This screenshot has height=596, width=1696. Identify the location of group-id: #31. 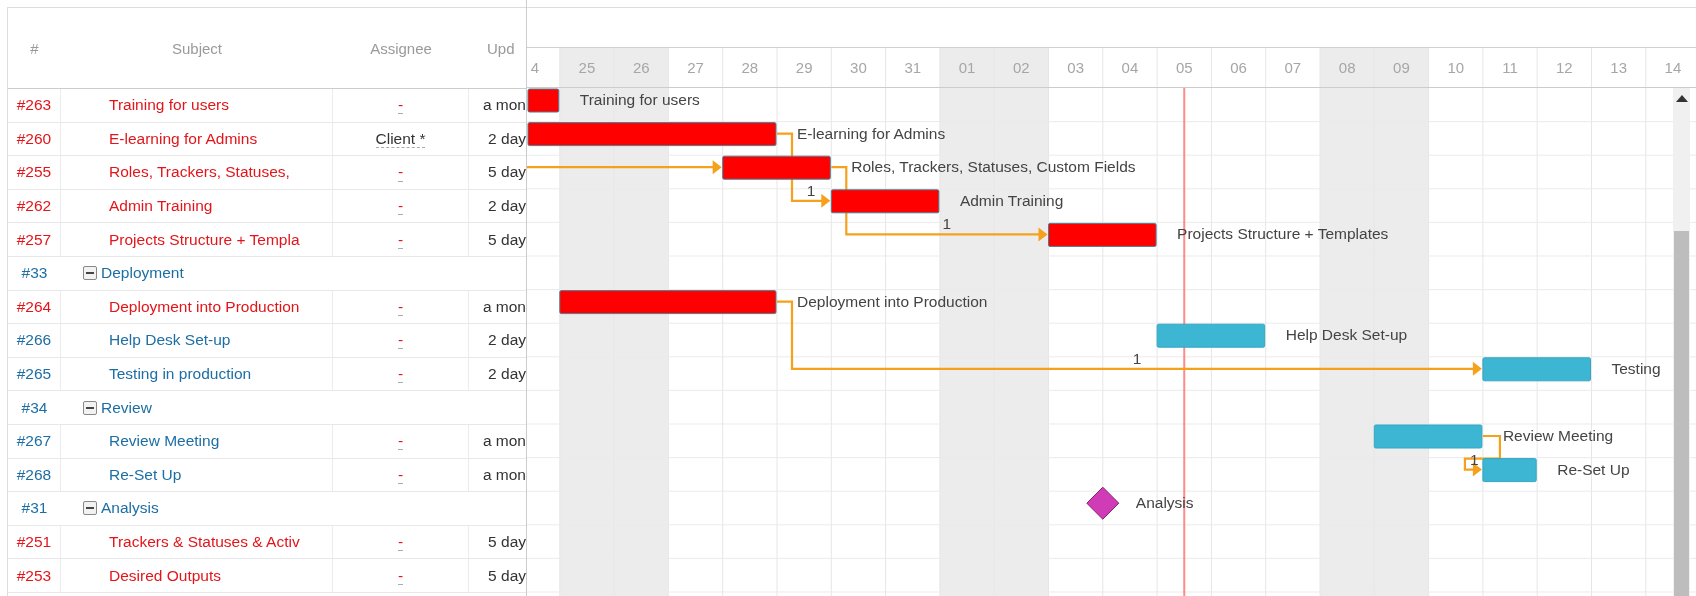
(34, 508).